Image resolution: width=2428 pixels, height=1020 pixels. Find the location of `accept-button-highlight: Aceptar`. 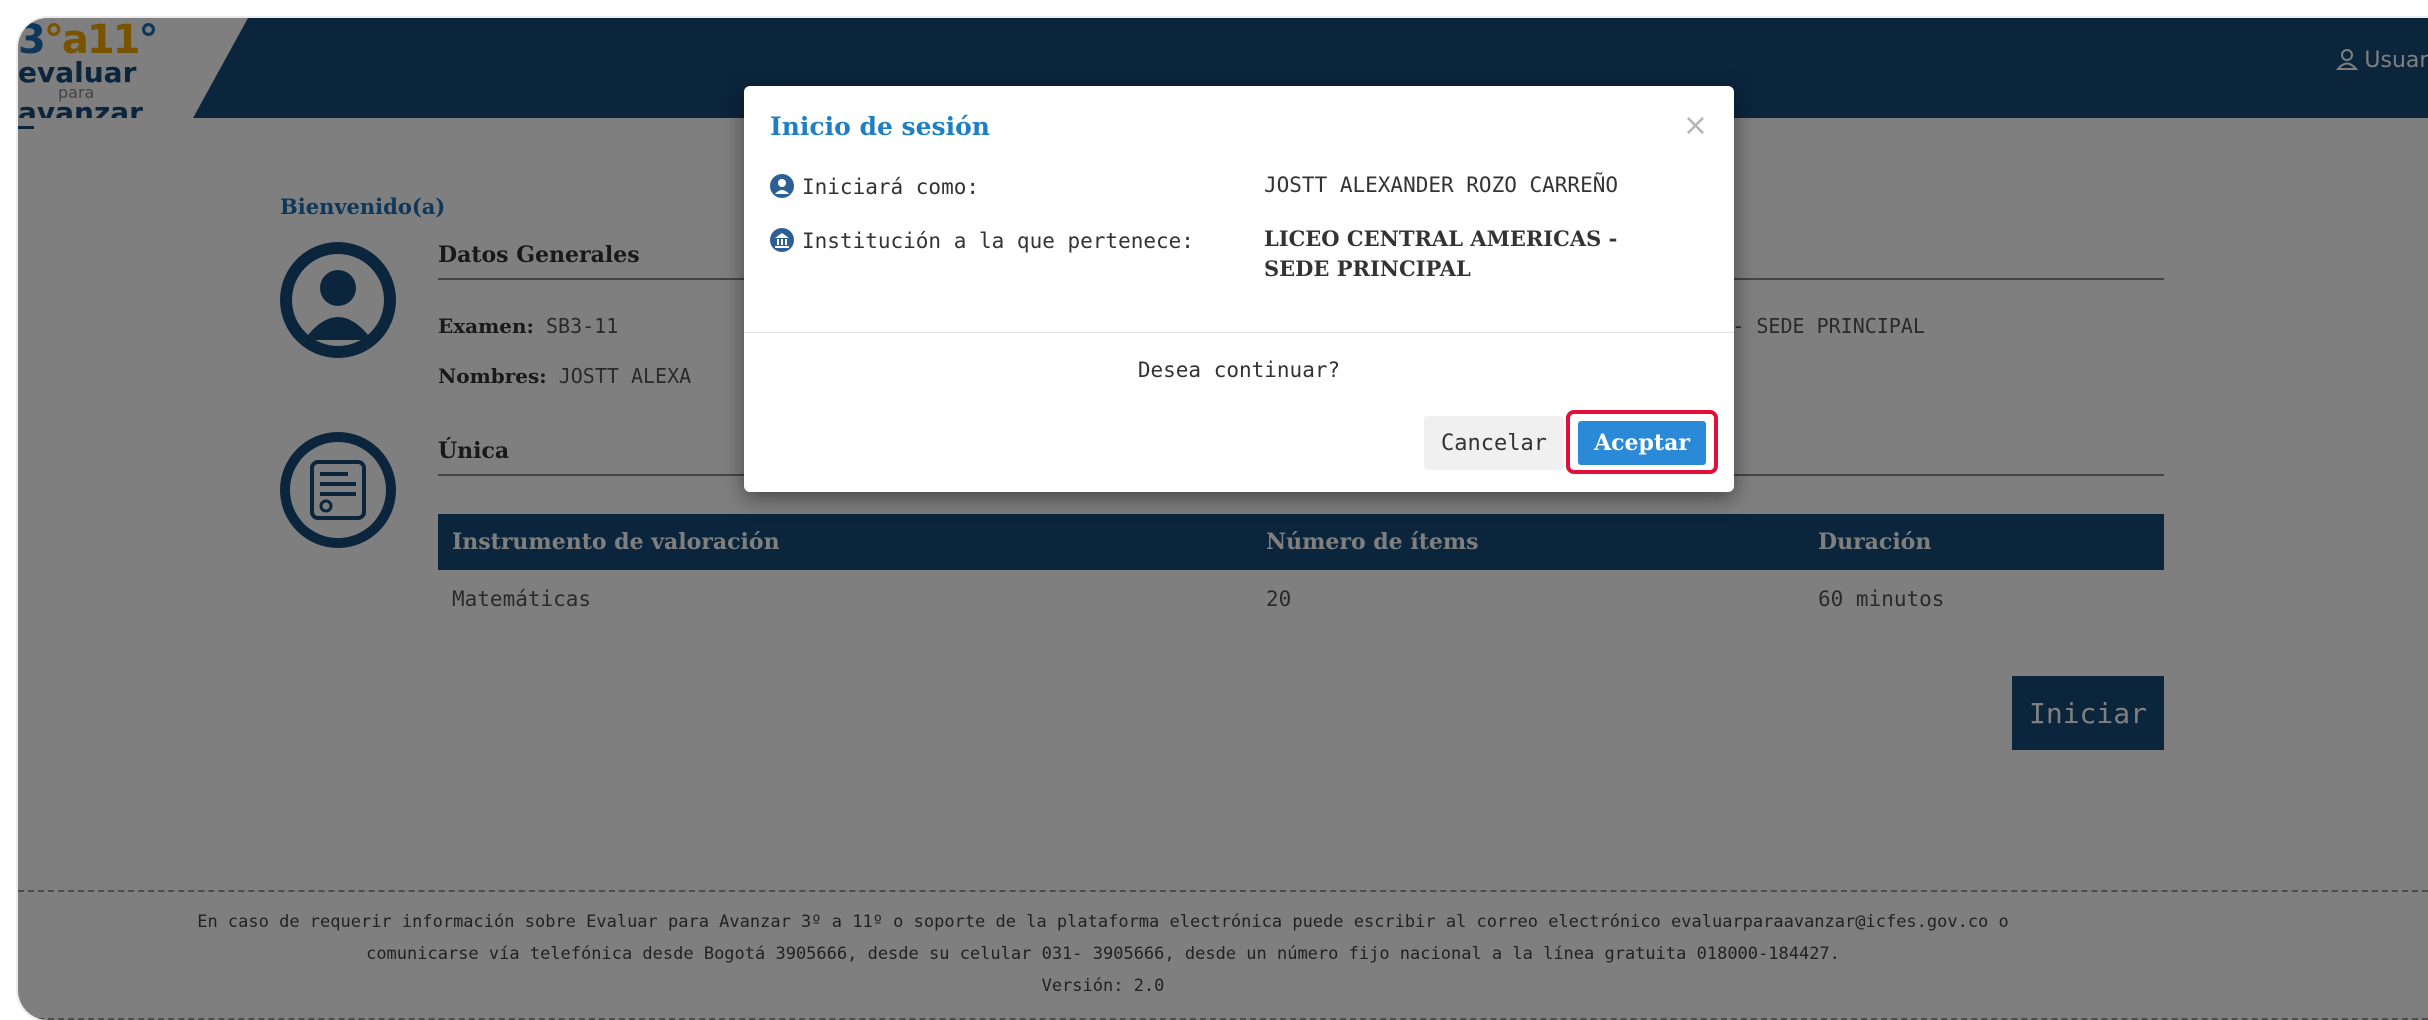

accept-button-highlight: Aceptar is located at coordinates (1642, 442).